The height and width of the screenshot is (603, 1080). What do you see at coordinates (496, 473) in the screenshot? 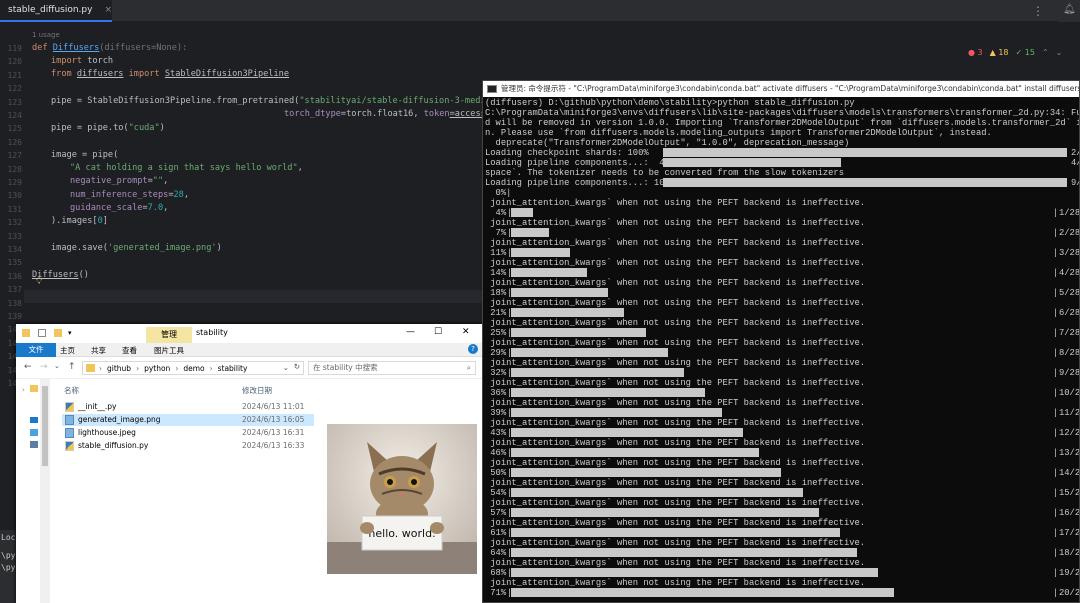
I see `step-percent: 50%` at bounding box center [496, 473].